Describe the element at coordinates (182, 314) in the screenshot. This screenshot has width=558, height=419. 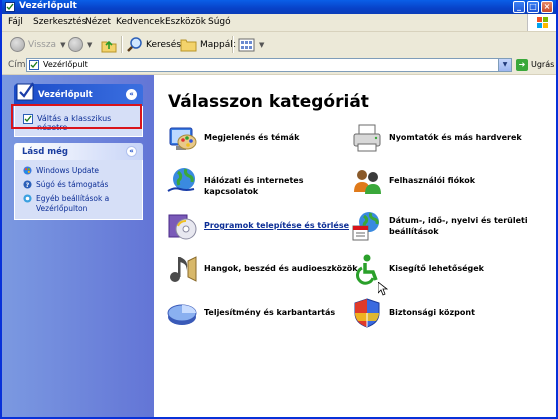
I see `performance-maintenance-icon` at that location.